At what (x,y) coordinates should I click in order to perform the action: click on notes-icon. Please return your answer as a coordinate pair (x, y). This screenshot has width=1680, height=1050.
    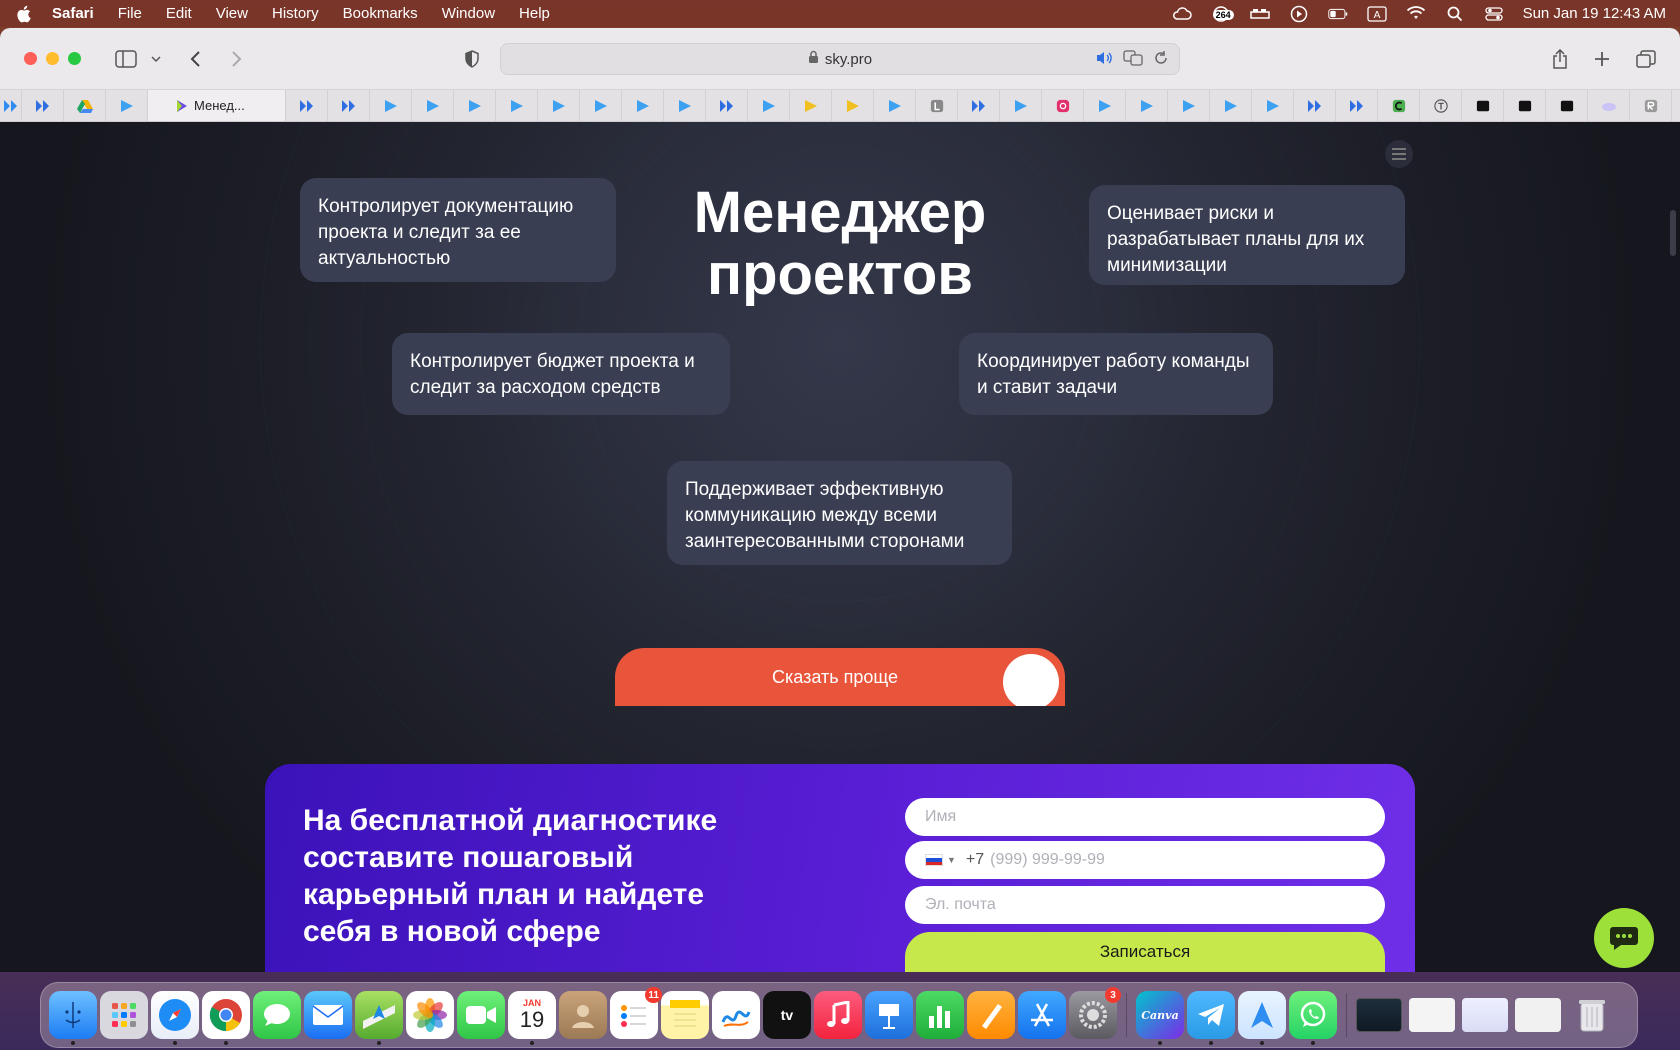
    Looking at the image, I should click on (685, 1015).